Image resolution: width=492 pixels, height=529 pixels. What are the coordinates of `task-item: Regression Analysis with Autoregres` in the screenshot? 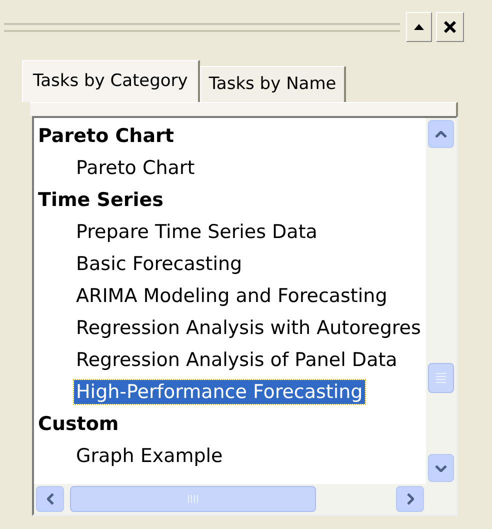 It's located at (248, 328).